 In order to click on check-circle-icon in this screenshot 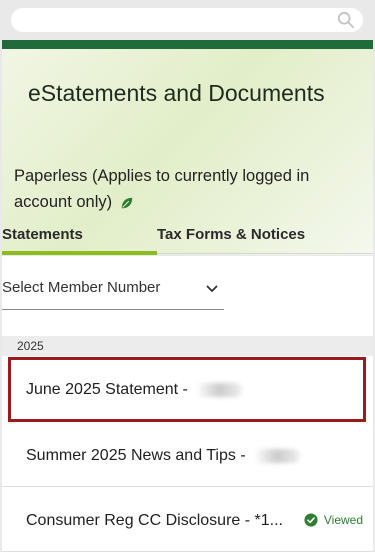, I will do `click(311, 520)`.